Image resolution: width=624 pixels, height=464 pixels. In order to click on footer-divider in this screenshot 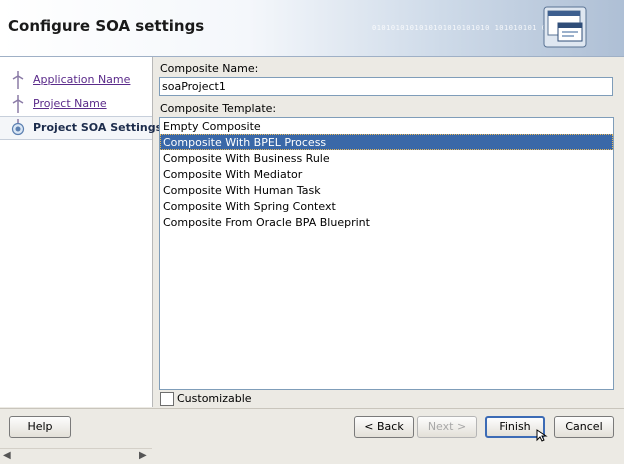, I will do `click(312, 408)`.